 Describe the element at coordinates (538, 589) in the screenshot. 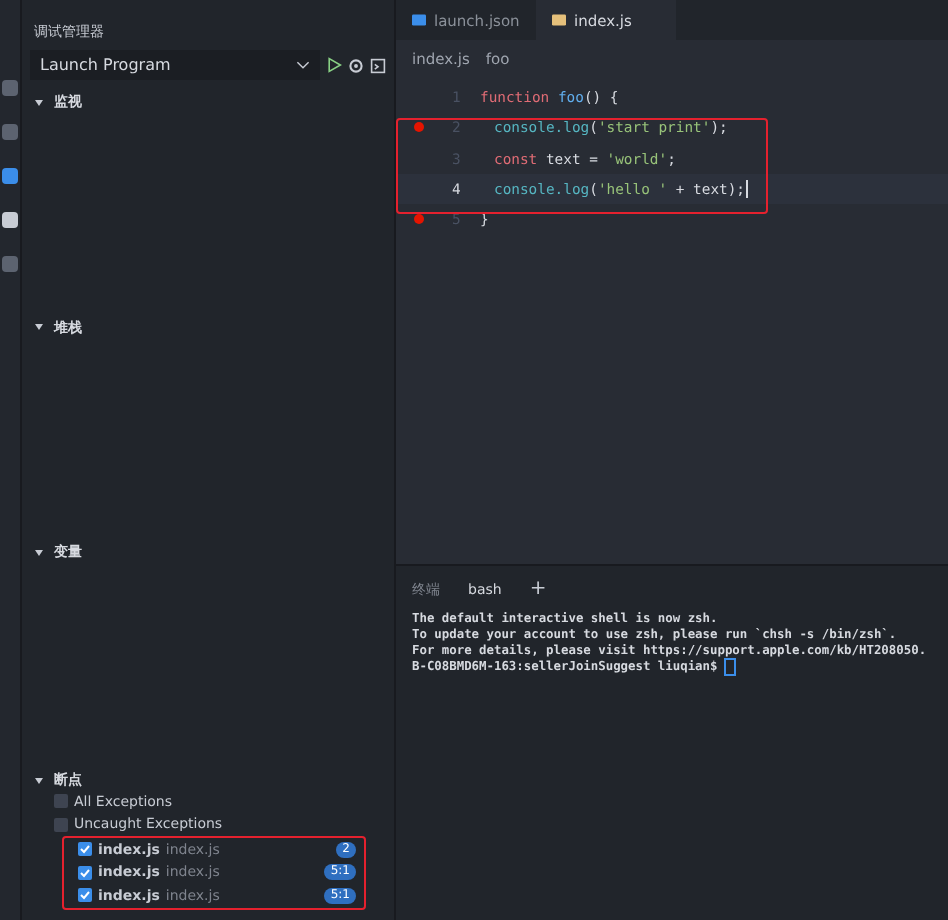

I see `add-terminal-button: +` at that location.